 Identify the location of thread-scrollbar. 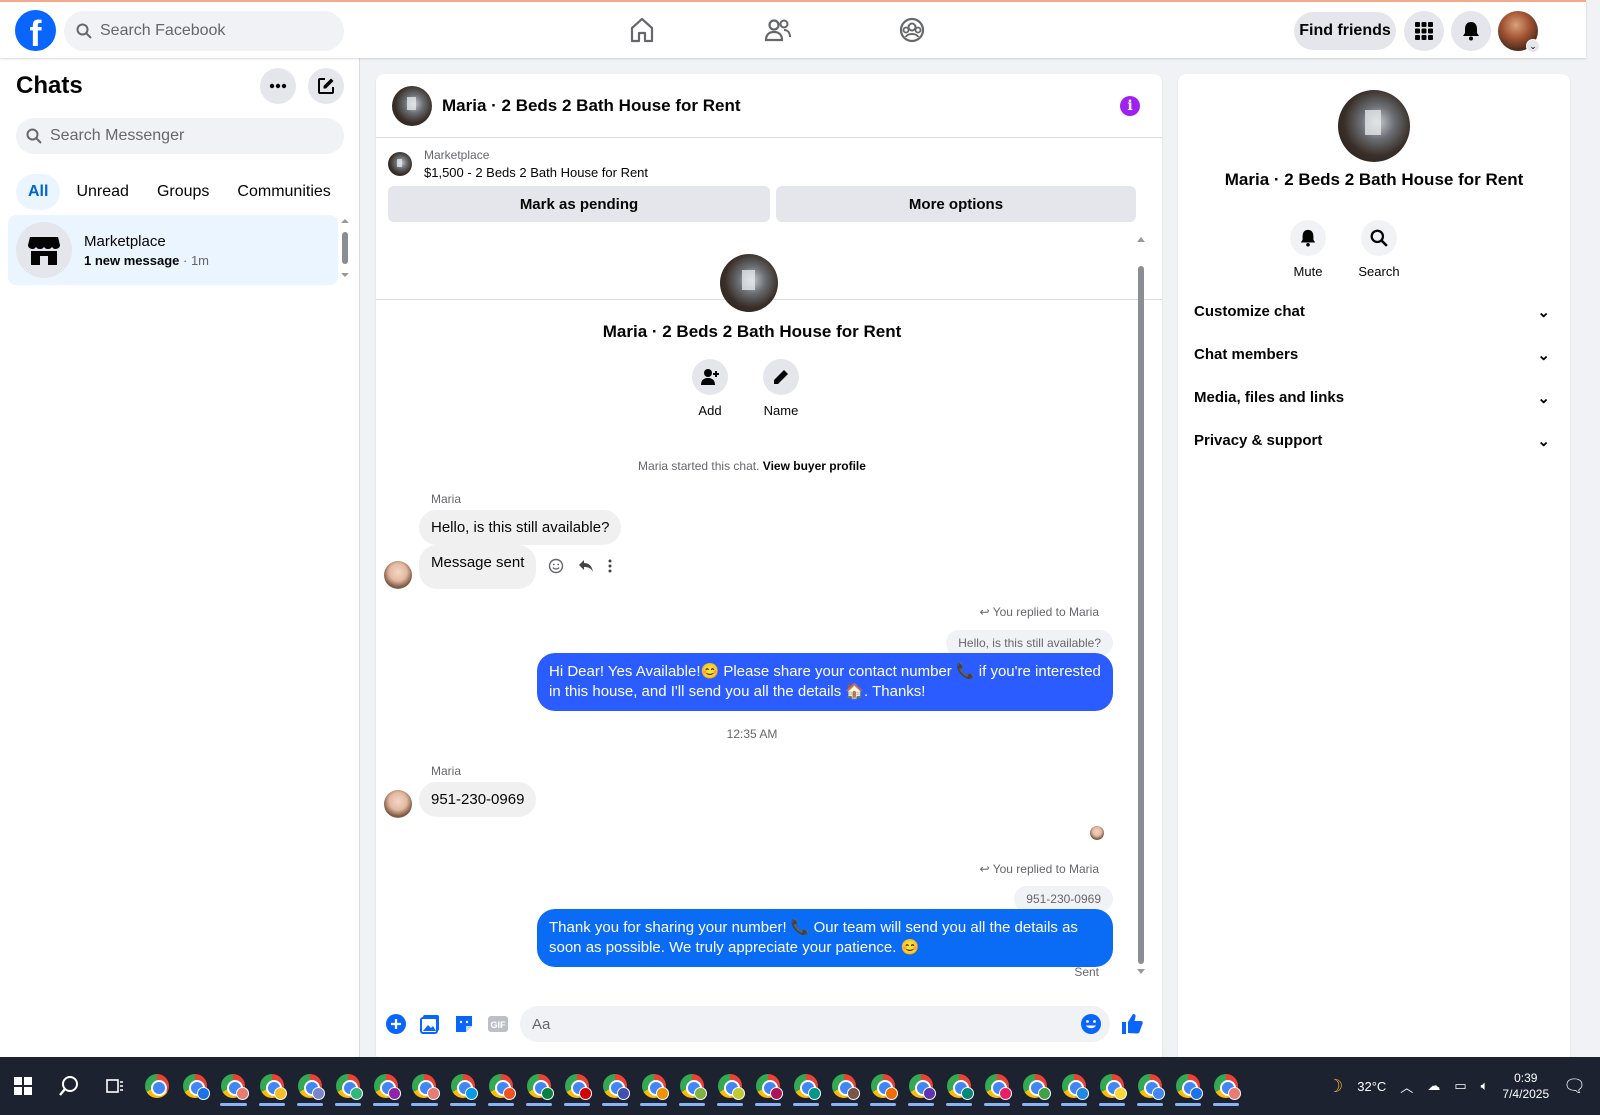
(1141, 606).